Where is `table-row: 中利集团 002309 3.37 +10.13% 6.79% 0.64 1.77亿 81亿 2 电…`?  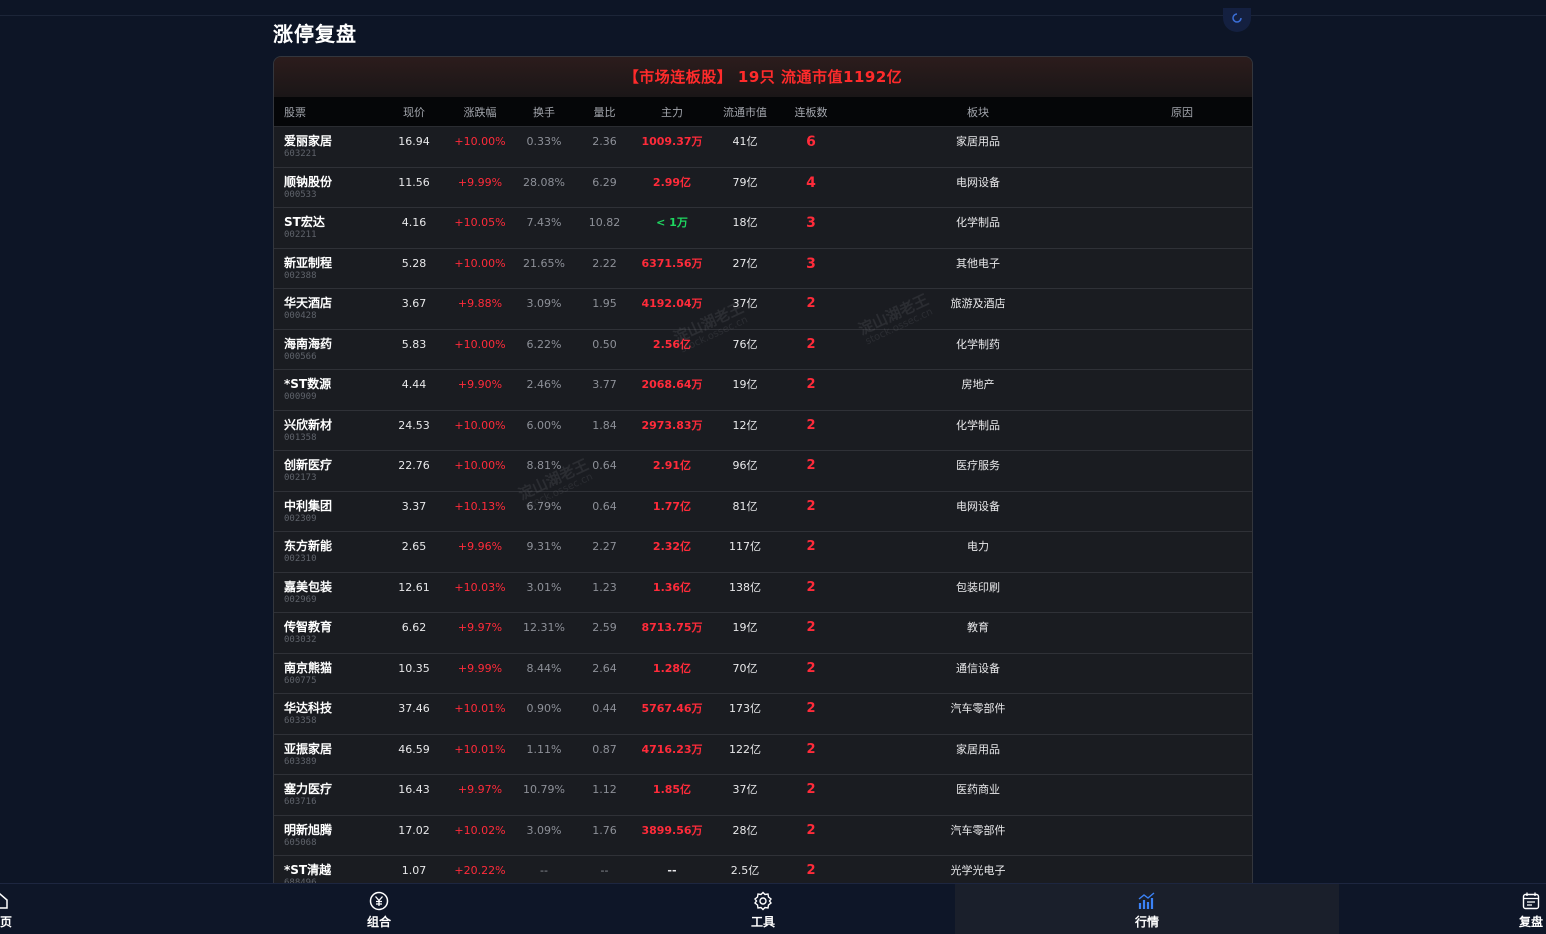
table-row: 中利集团 002309 3.37 +10.13% 6.79% 0.64 1.77亿 81亿 2 电… is located at coordinates (763, 511).